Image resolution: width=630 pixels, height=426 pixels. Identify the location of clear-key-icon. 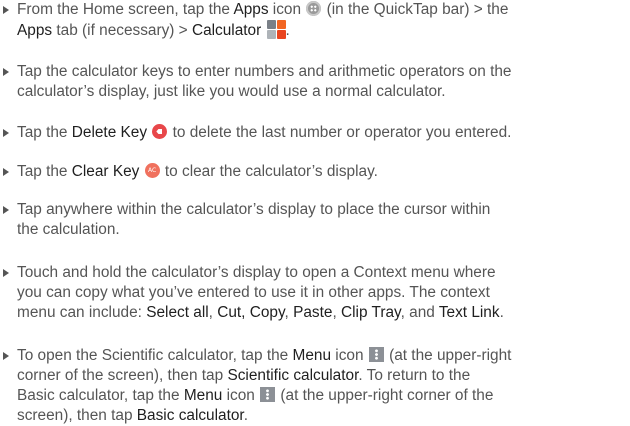
(152, 170).